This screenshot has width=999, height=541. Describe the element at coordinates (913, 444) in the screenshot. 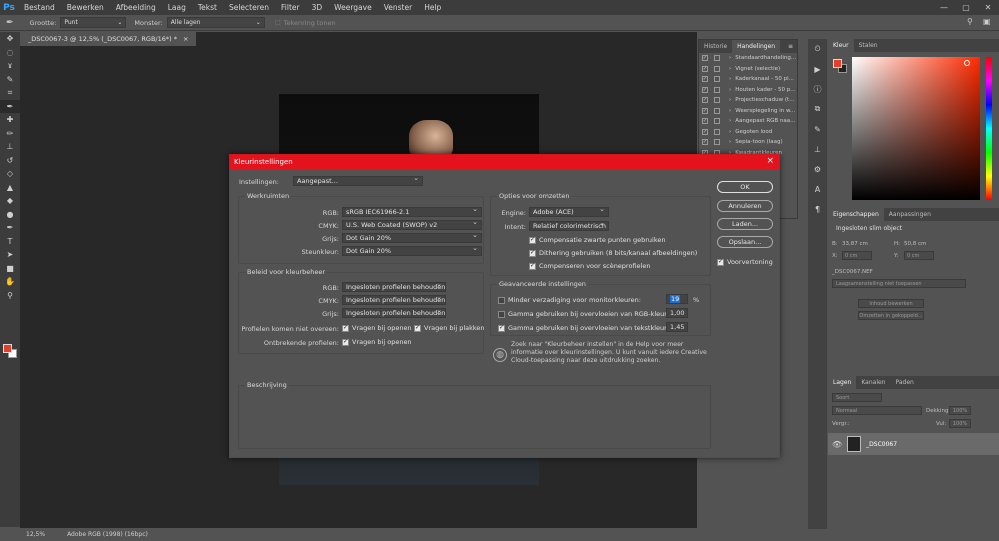

I see `layer-row: 👁 _DSC0067` at that location.